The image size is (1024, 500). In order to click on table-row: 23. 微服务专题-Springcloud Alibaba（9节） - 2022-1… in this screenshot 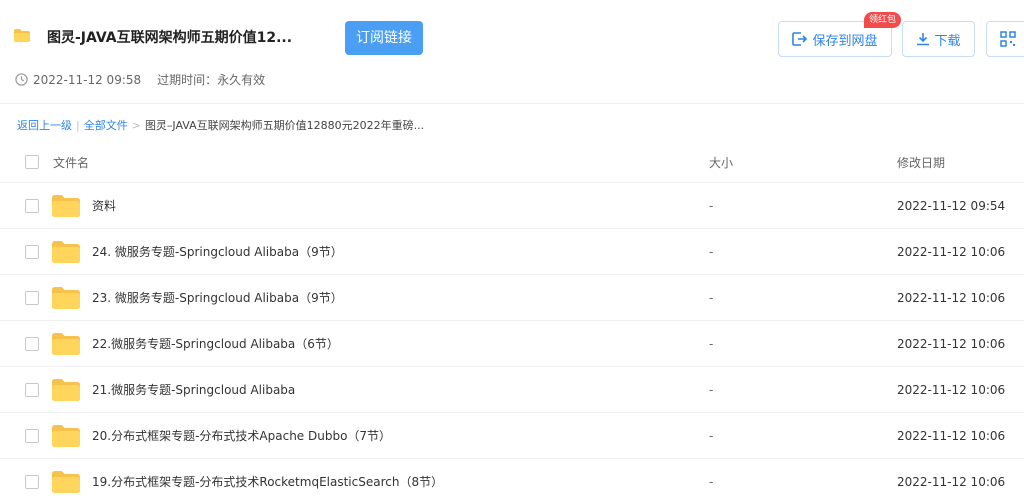, I will do `click(512, 298)`.